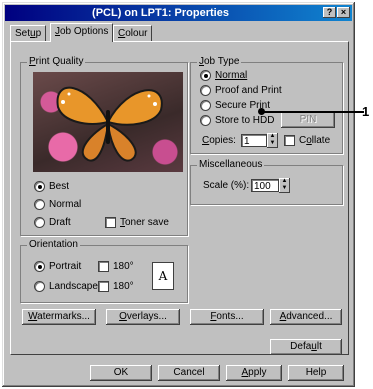  I want to click on callout-number: 1, so click(366, 111).